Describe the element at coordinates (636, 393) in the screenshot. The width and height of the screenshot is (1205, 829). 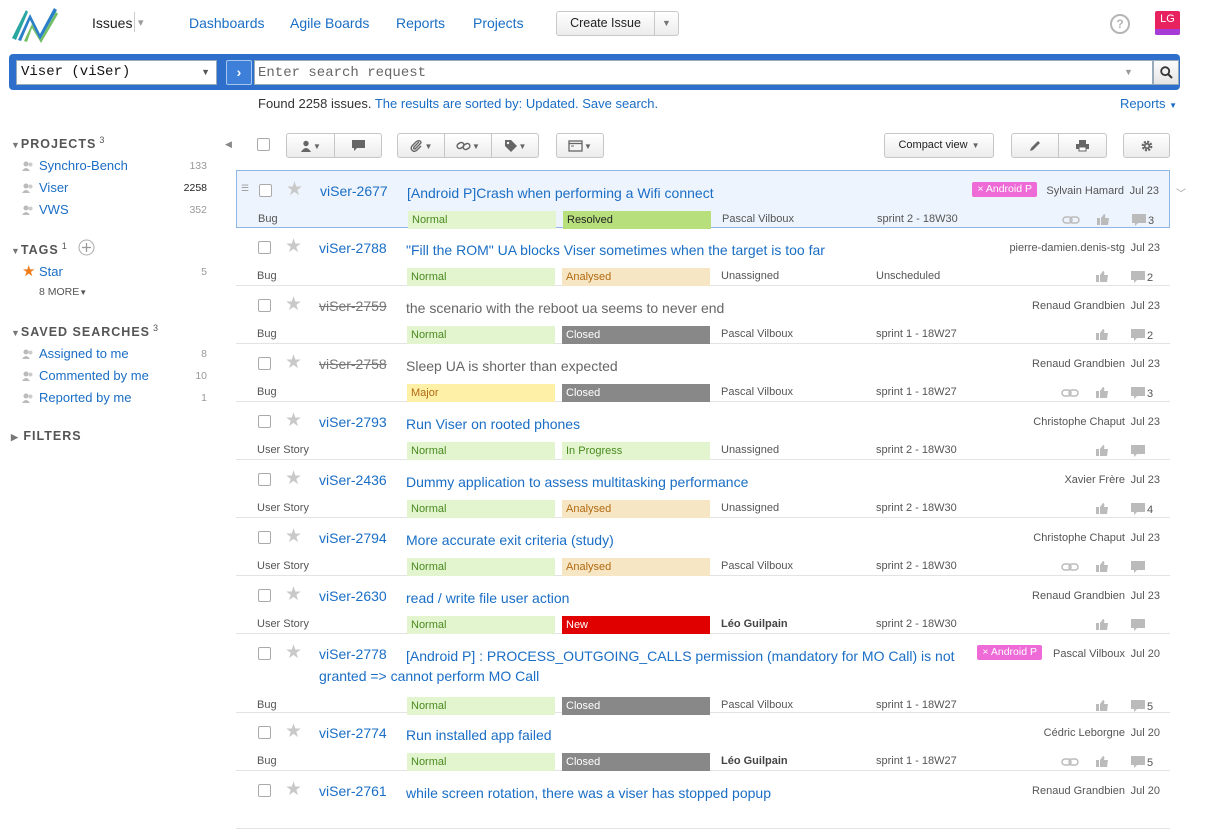
I see `state-badge: Closed` at that location.